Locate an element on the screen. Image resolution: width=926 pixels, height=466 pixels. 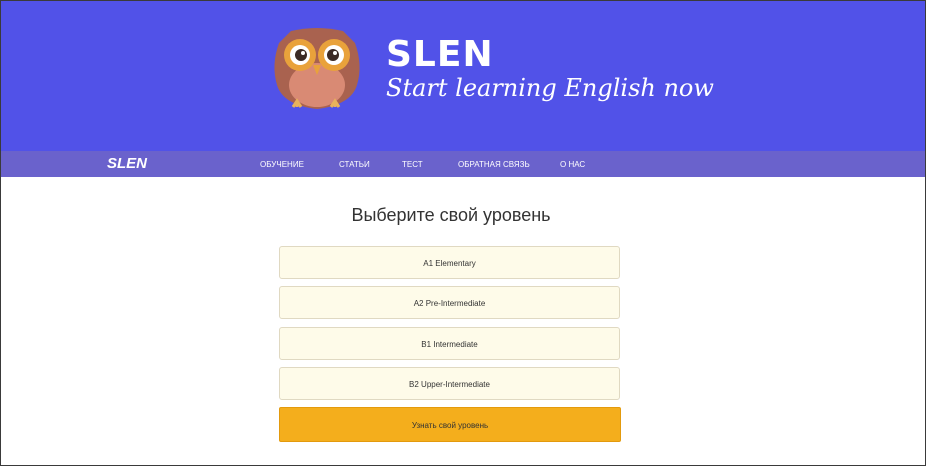
page-title: Выберите свой уровень is located at coordinates (451, 215).